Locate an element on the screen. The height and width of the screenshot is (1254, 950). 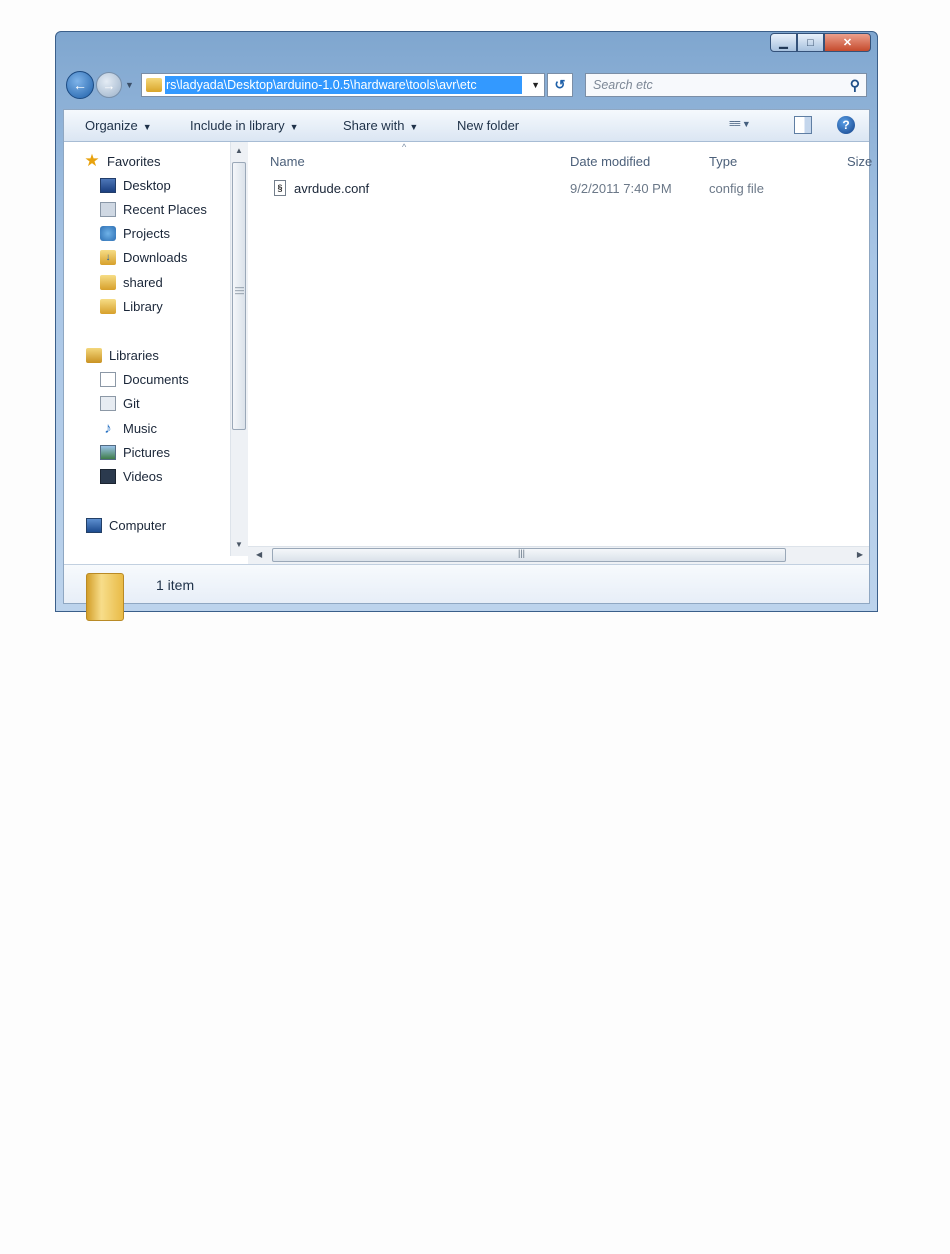
file-date-modified: 9/2/2011 7:40 PM is located at coordinates (621, 188).